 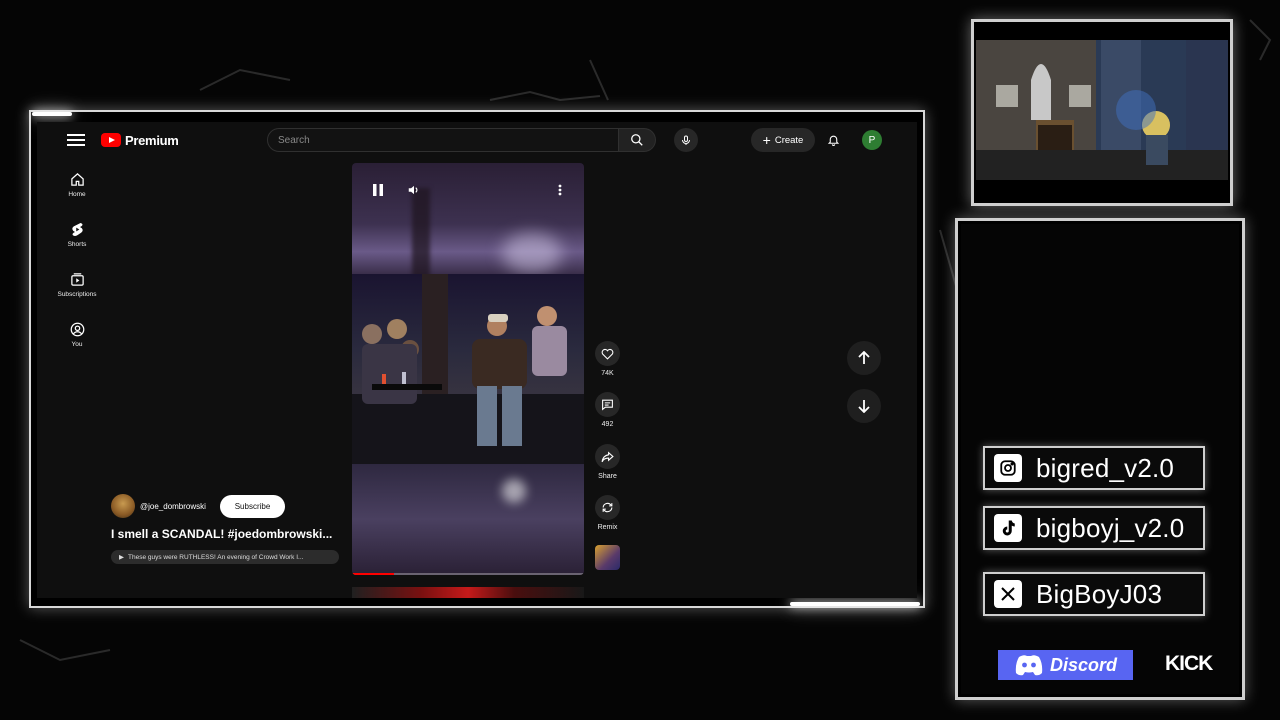 I want to click on guide-item-home: Home, so click(x=77, y=185).